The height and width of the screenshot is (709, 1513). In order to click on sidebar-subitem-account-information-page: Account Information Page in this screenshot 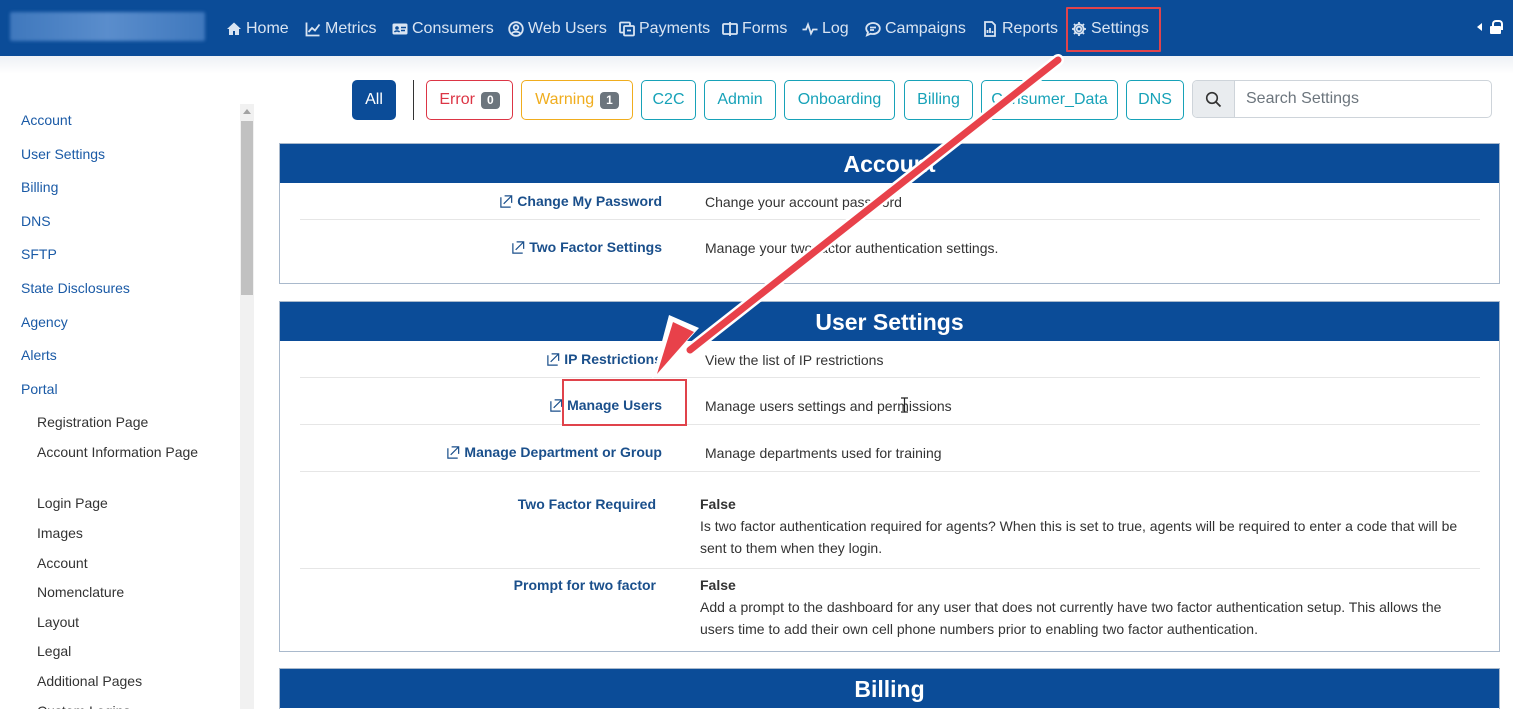, I will do `click(122, 452)`.